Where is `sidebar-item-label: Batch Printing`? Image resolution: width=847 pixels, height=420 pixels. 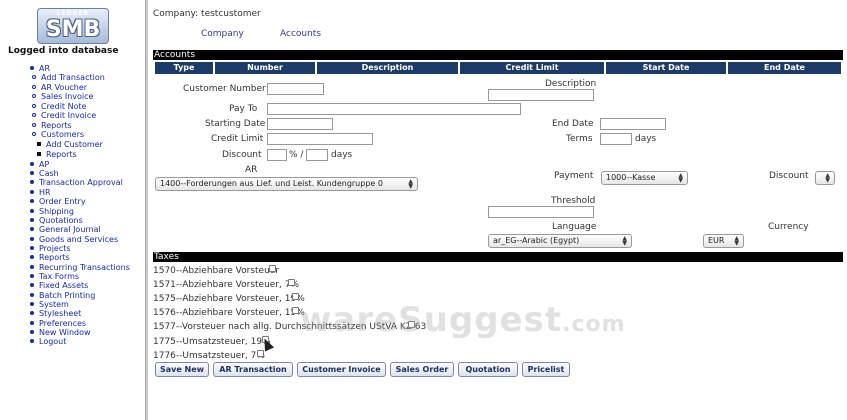 sidebar-item-label: Batch Printing is located at coordinates (67, 295).